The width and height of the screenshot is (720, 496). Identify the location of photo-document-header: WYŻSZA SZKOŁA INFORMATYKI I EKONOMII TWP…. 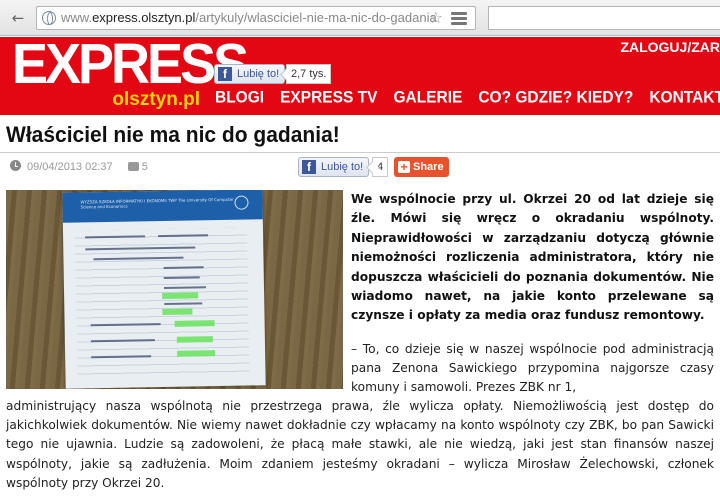
(162, 206).